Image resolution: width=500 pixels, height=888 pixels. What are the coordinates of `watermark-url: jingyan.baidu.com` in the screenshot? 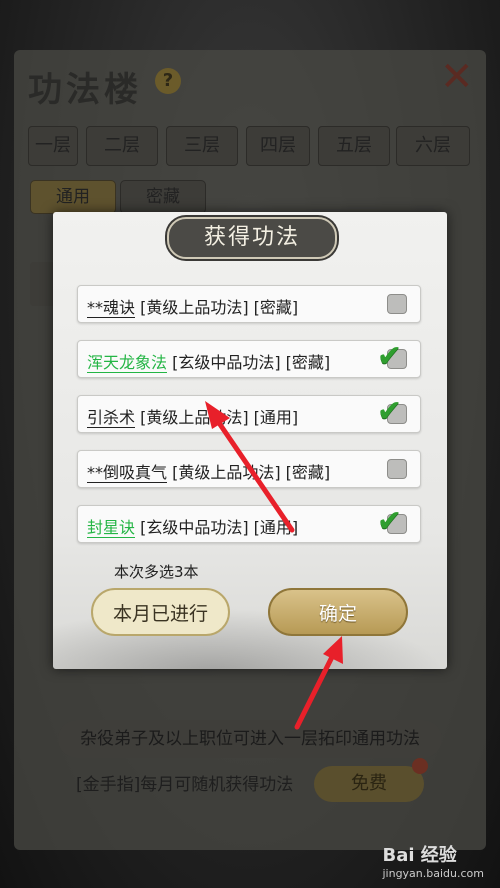 It's located at (433, 873).